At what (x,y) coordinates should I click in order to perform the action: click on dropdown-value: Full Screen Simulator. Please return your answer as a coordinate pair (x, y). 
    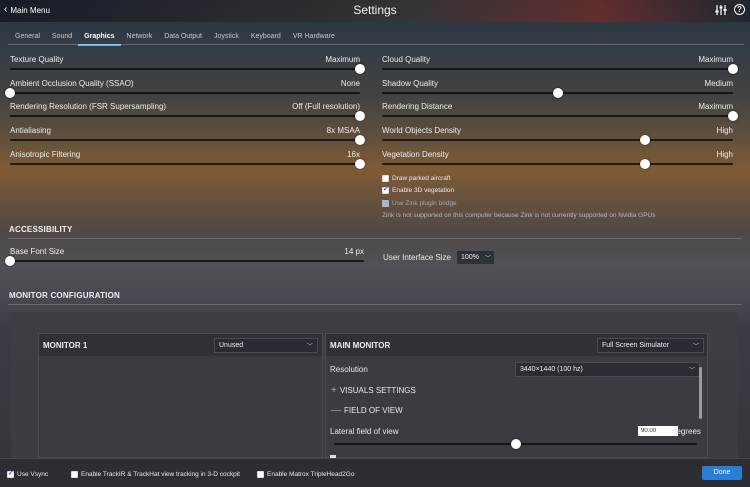
    Looking at the image, I should click on (635, 345).